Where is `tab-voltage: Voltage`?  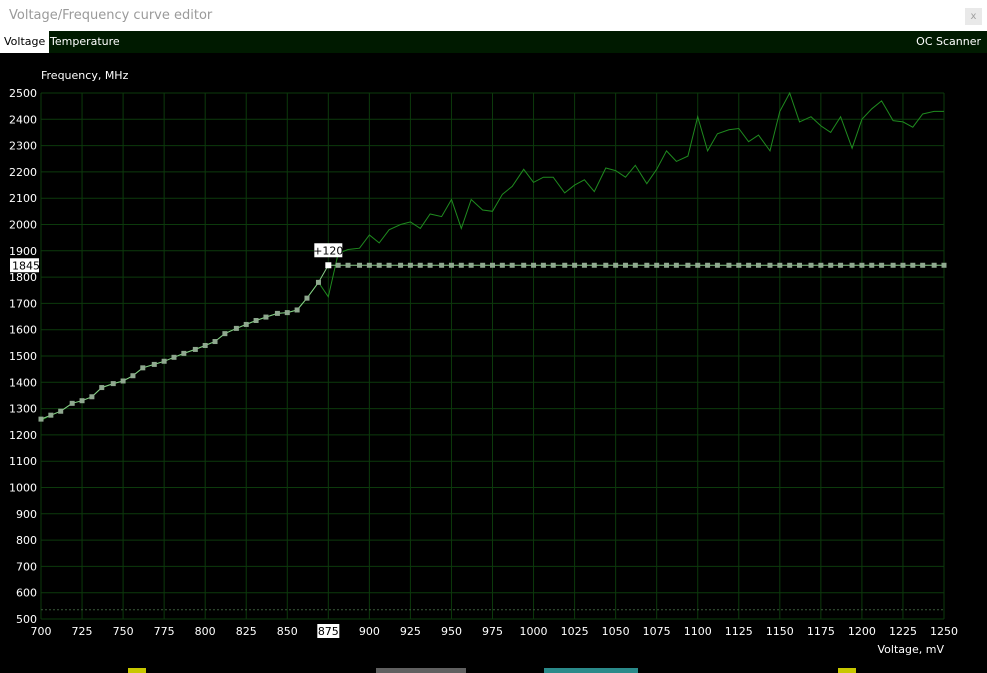 tab-voltage: Voltage is located at coordinates (25, 42).